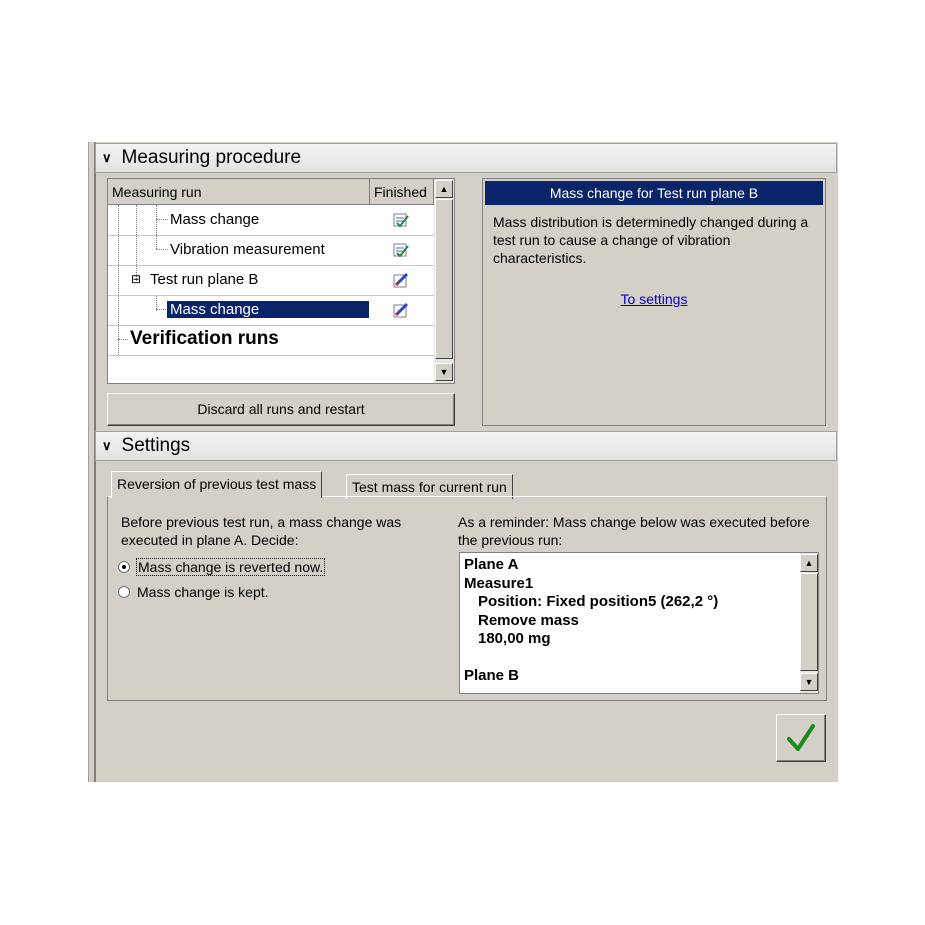  Describe the element at coordinates (239, 192) in the screenshot. I see `column-measuring-run: Measuring run` at that location.